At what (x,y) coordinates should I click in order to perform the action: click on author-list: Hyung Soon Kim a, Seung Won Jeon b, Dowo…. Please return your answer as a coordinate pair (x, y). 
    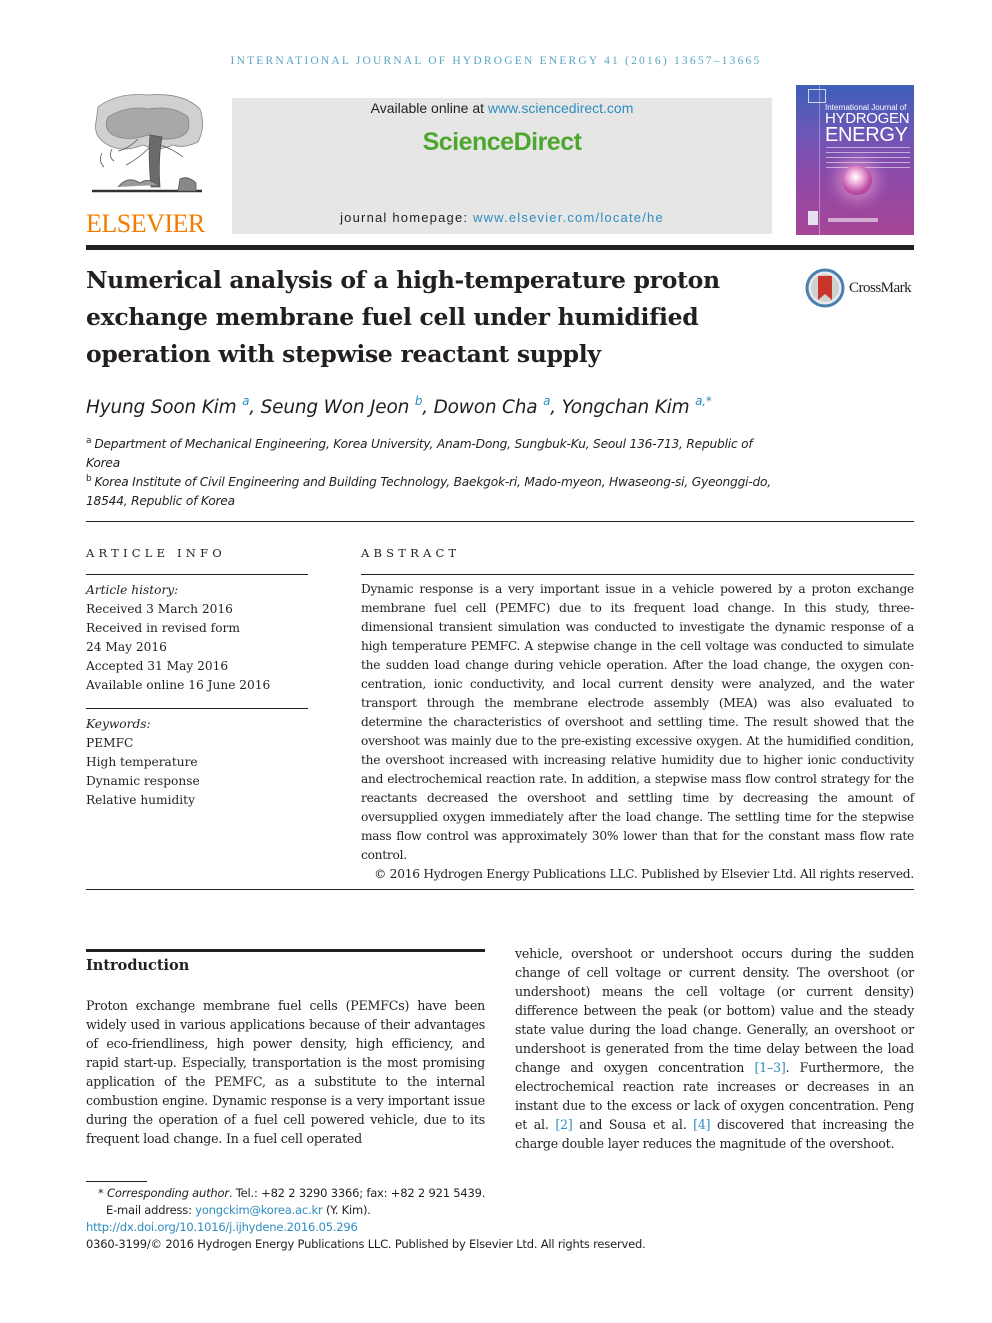
    Looking at the image, I should click on (399, 406).